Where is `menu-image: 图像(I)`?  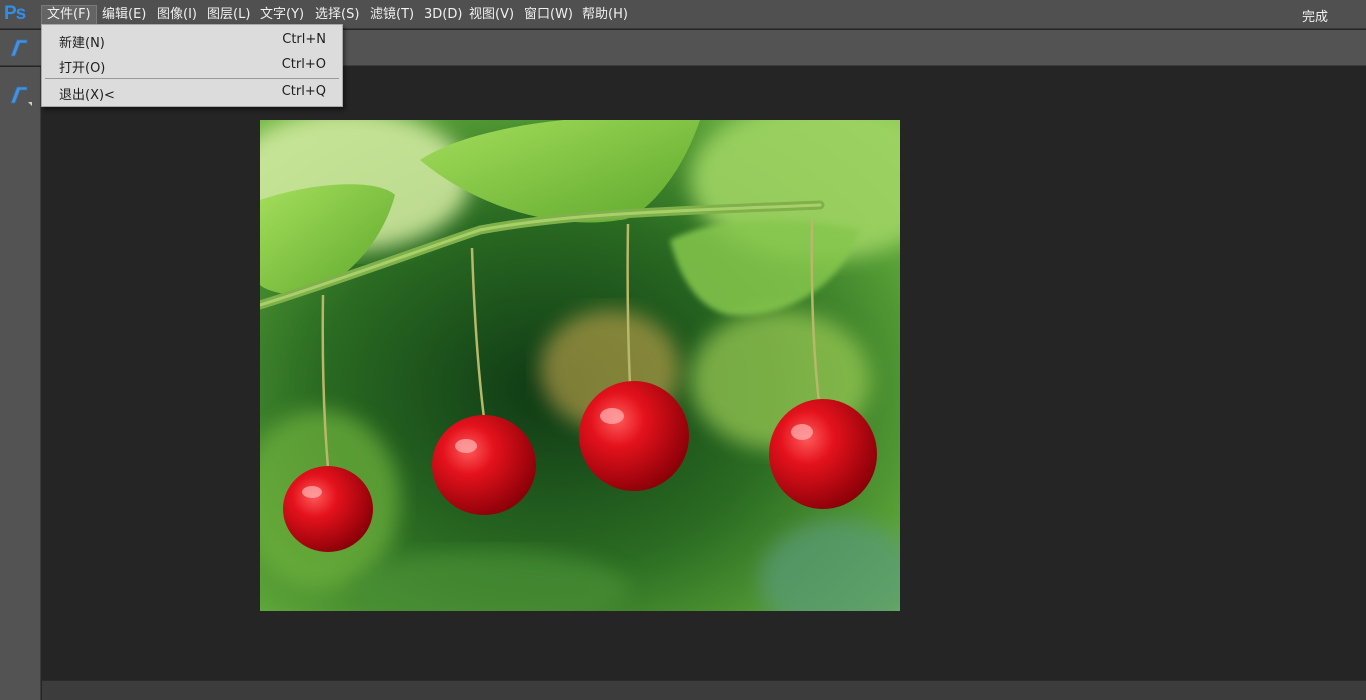 menu-image: 图像(I) is located at coordinates (177, 15).